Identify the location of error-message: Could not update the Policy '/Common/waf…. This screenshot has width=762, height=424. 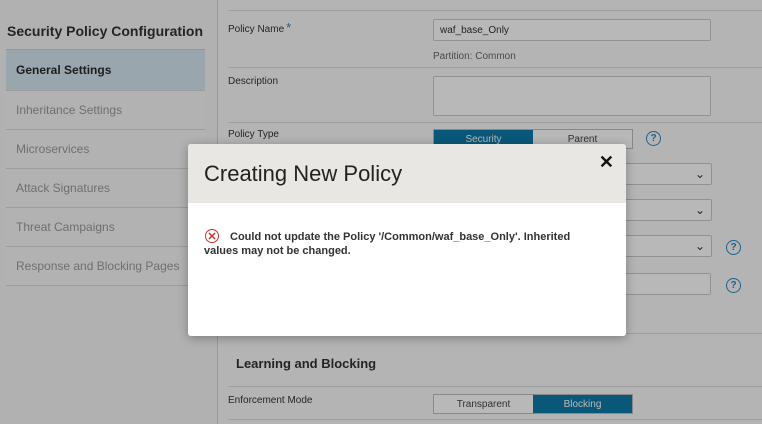
(387, 244).